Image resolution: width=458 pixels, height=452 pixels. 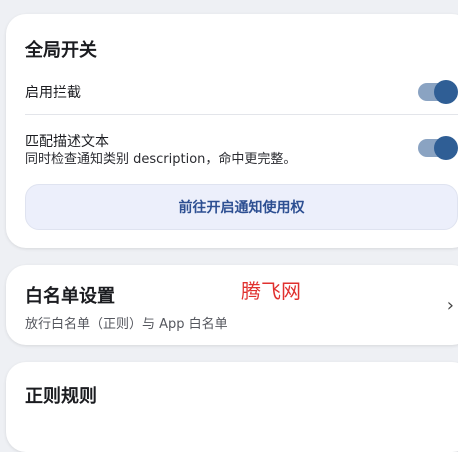 What do you see at coordinates (61, 396) in the screenshot?
I see `regex-rules-title: 正则规则` at bounding box center [61, 396].